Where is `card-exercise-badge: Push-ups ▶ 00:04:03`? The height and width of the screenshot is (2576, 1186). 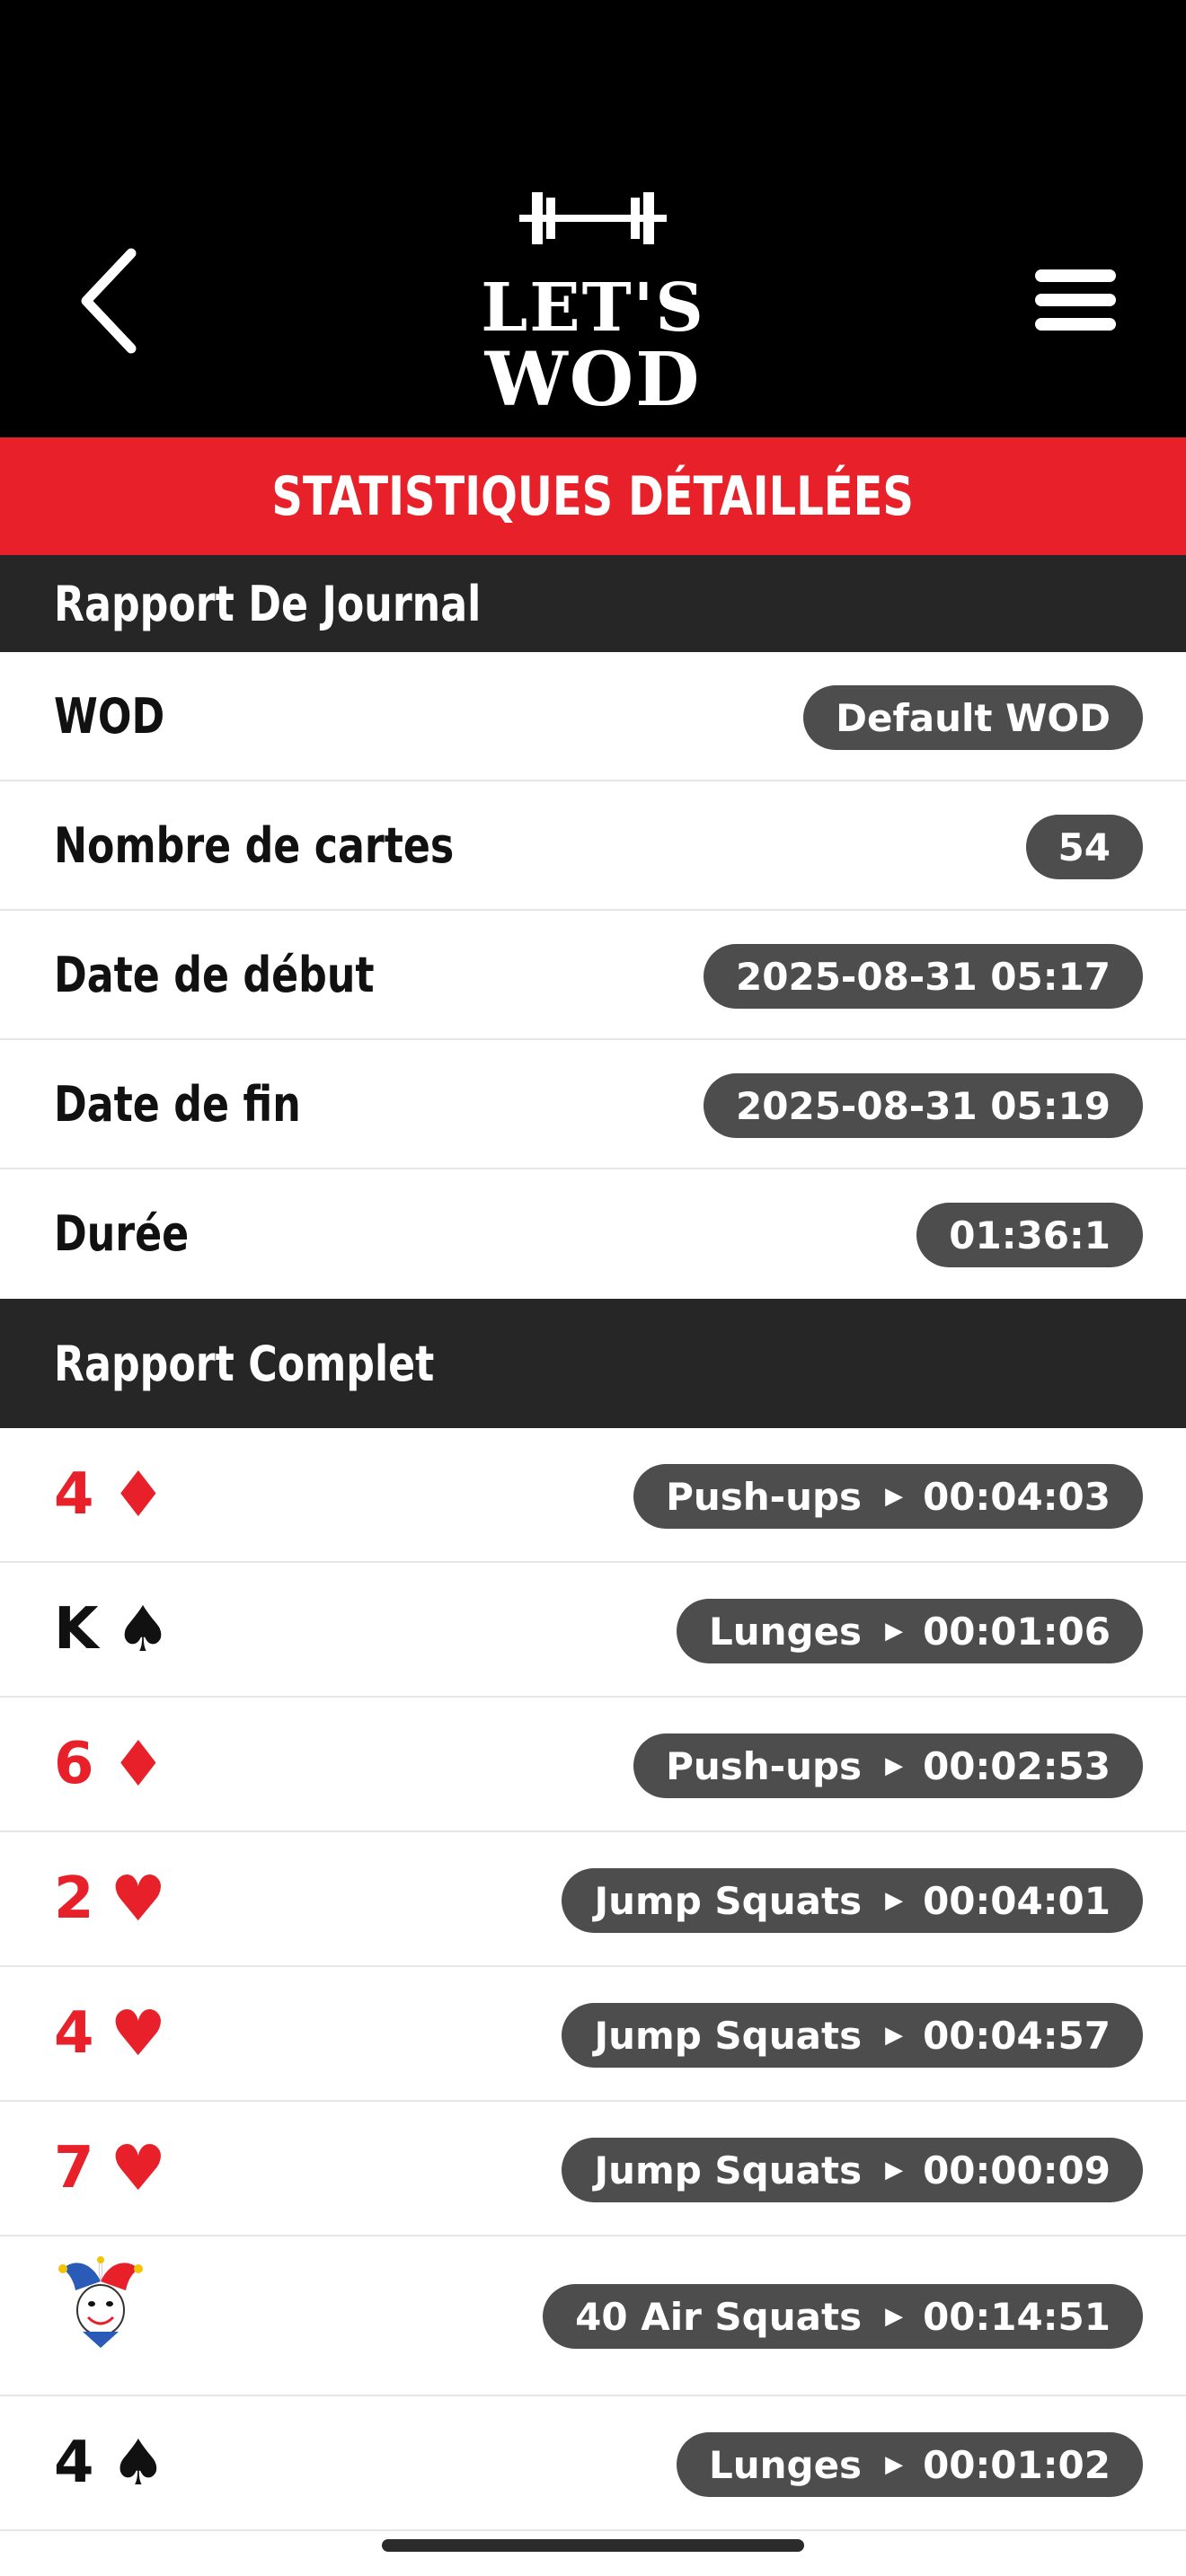
card-exercise-badge: Push-ups ▶ 00:04:03 is located at coordinates (888, 1496).